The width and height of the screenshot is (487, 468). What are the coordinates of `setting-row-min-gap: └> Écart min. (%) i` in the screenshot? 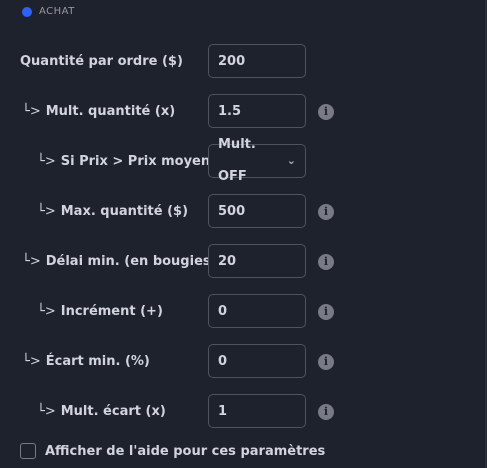 It's located at (243, 362).